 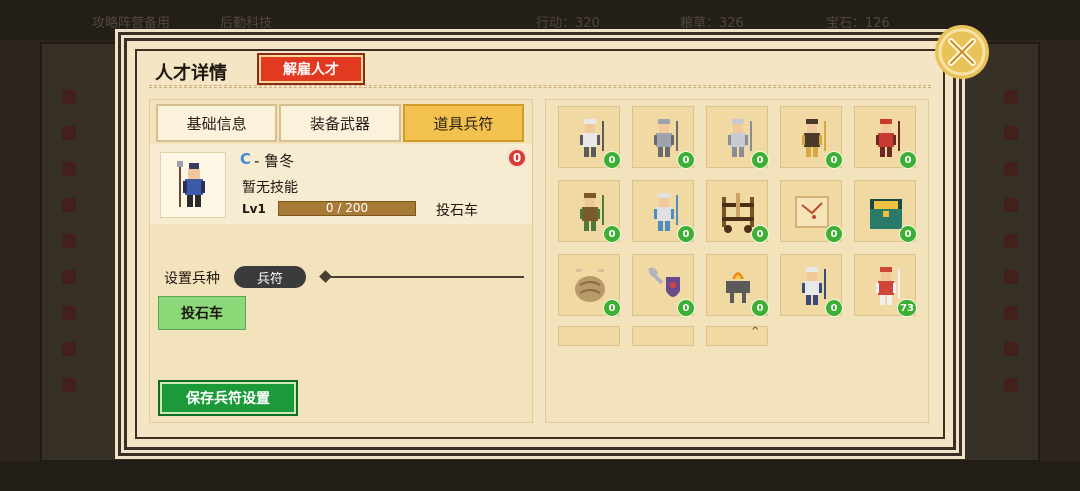 What do you see at coordinates (192, 279) in the screenshot?
I see `set-troop-label: 设置兵种` at bounding box center [192, 279].